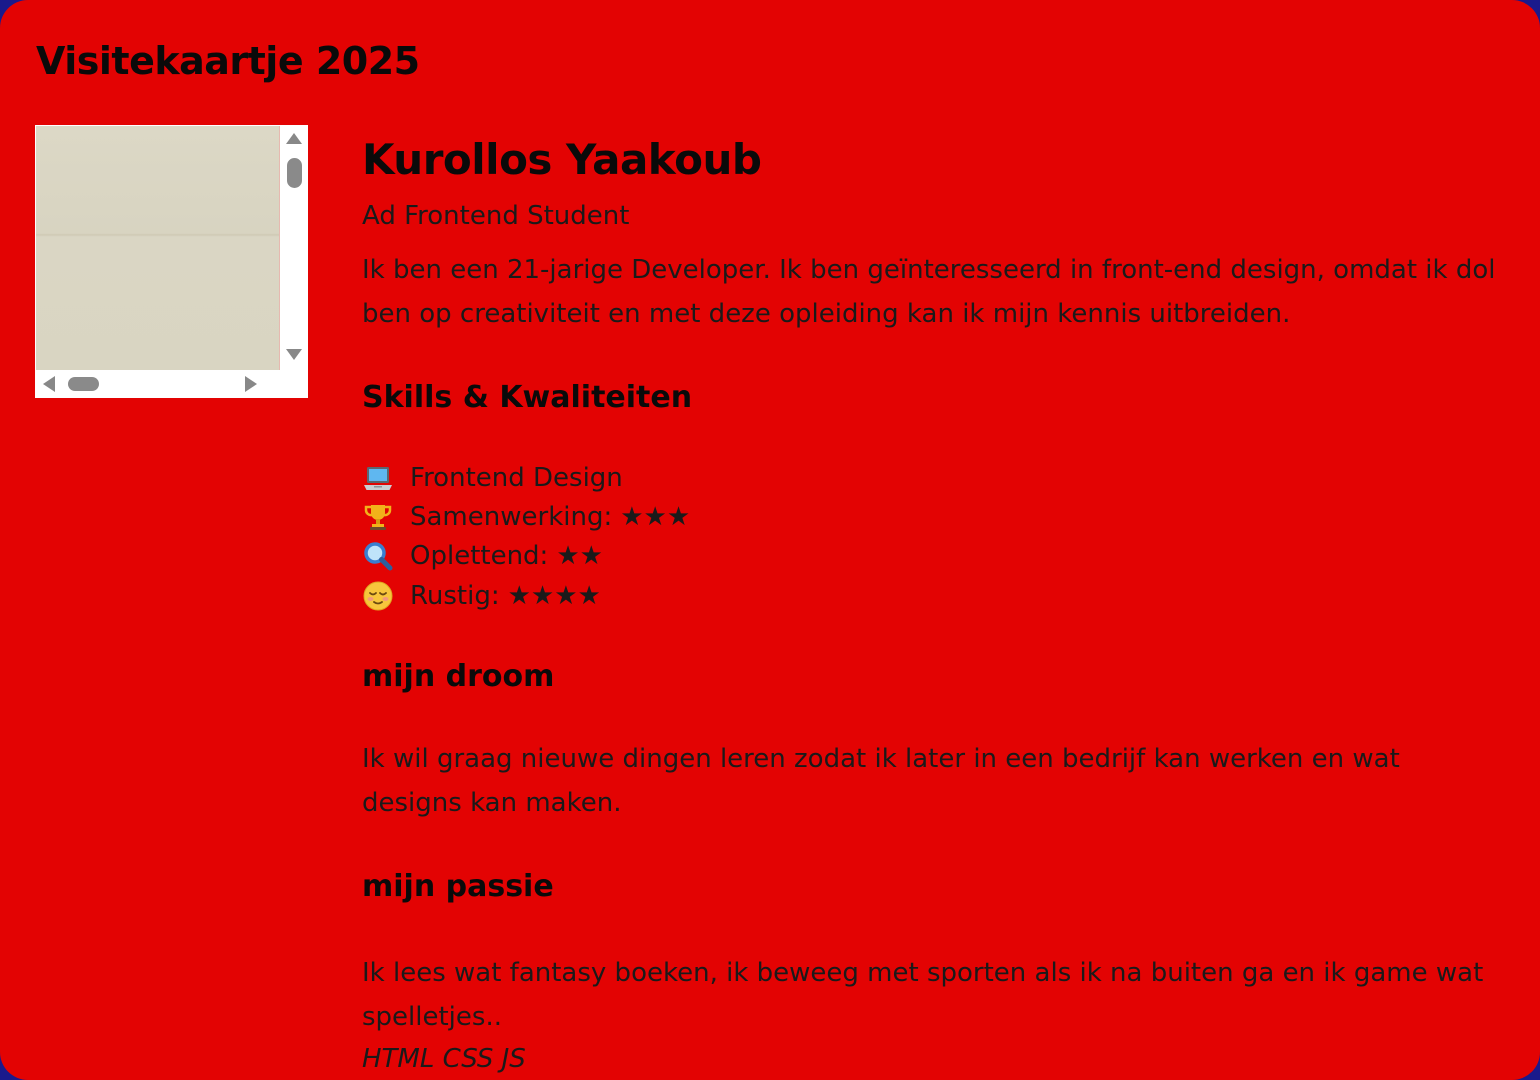 The height and width of the screenshot is (1080, 1540). Describe the element at coordinates (496, 216) in the screenshot. I see `profile-role: Ad Frontend Student` at that location.